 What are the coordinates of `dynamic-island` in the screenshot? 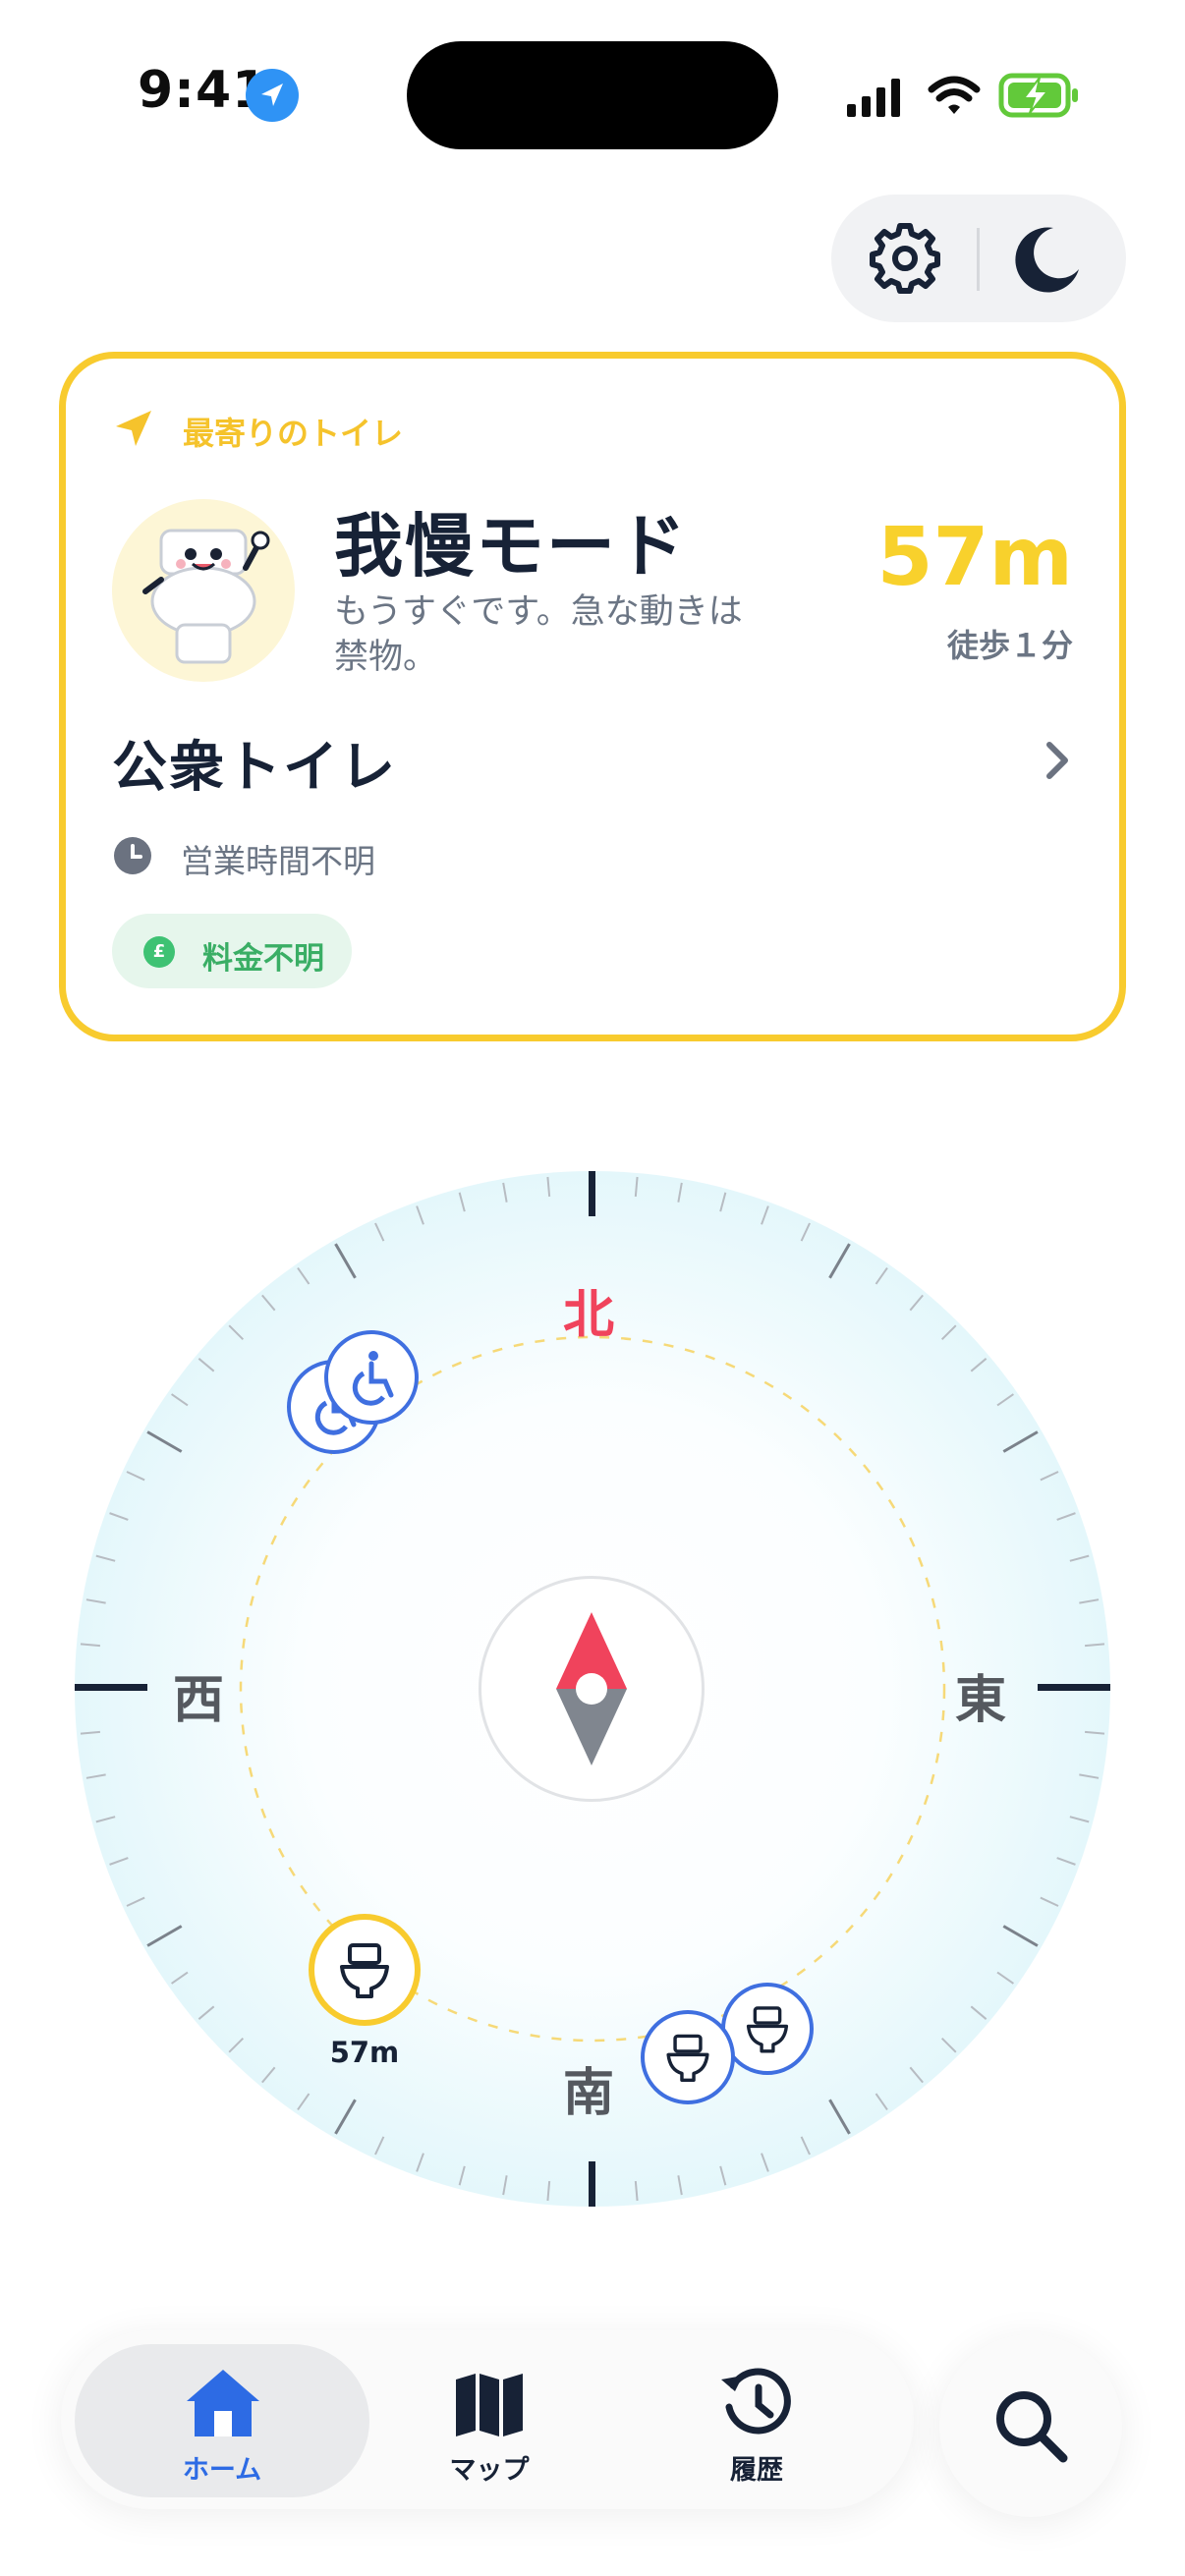 It's located at (592, 95).